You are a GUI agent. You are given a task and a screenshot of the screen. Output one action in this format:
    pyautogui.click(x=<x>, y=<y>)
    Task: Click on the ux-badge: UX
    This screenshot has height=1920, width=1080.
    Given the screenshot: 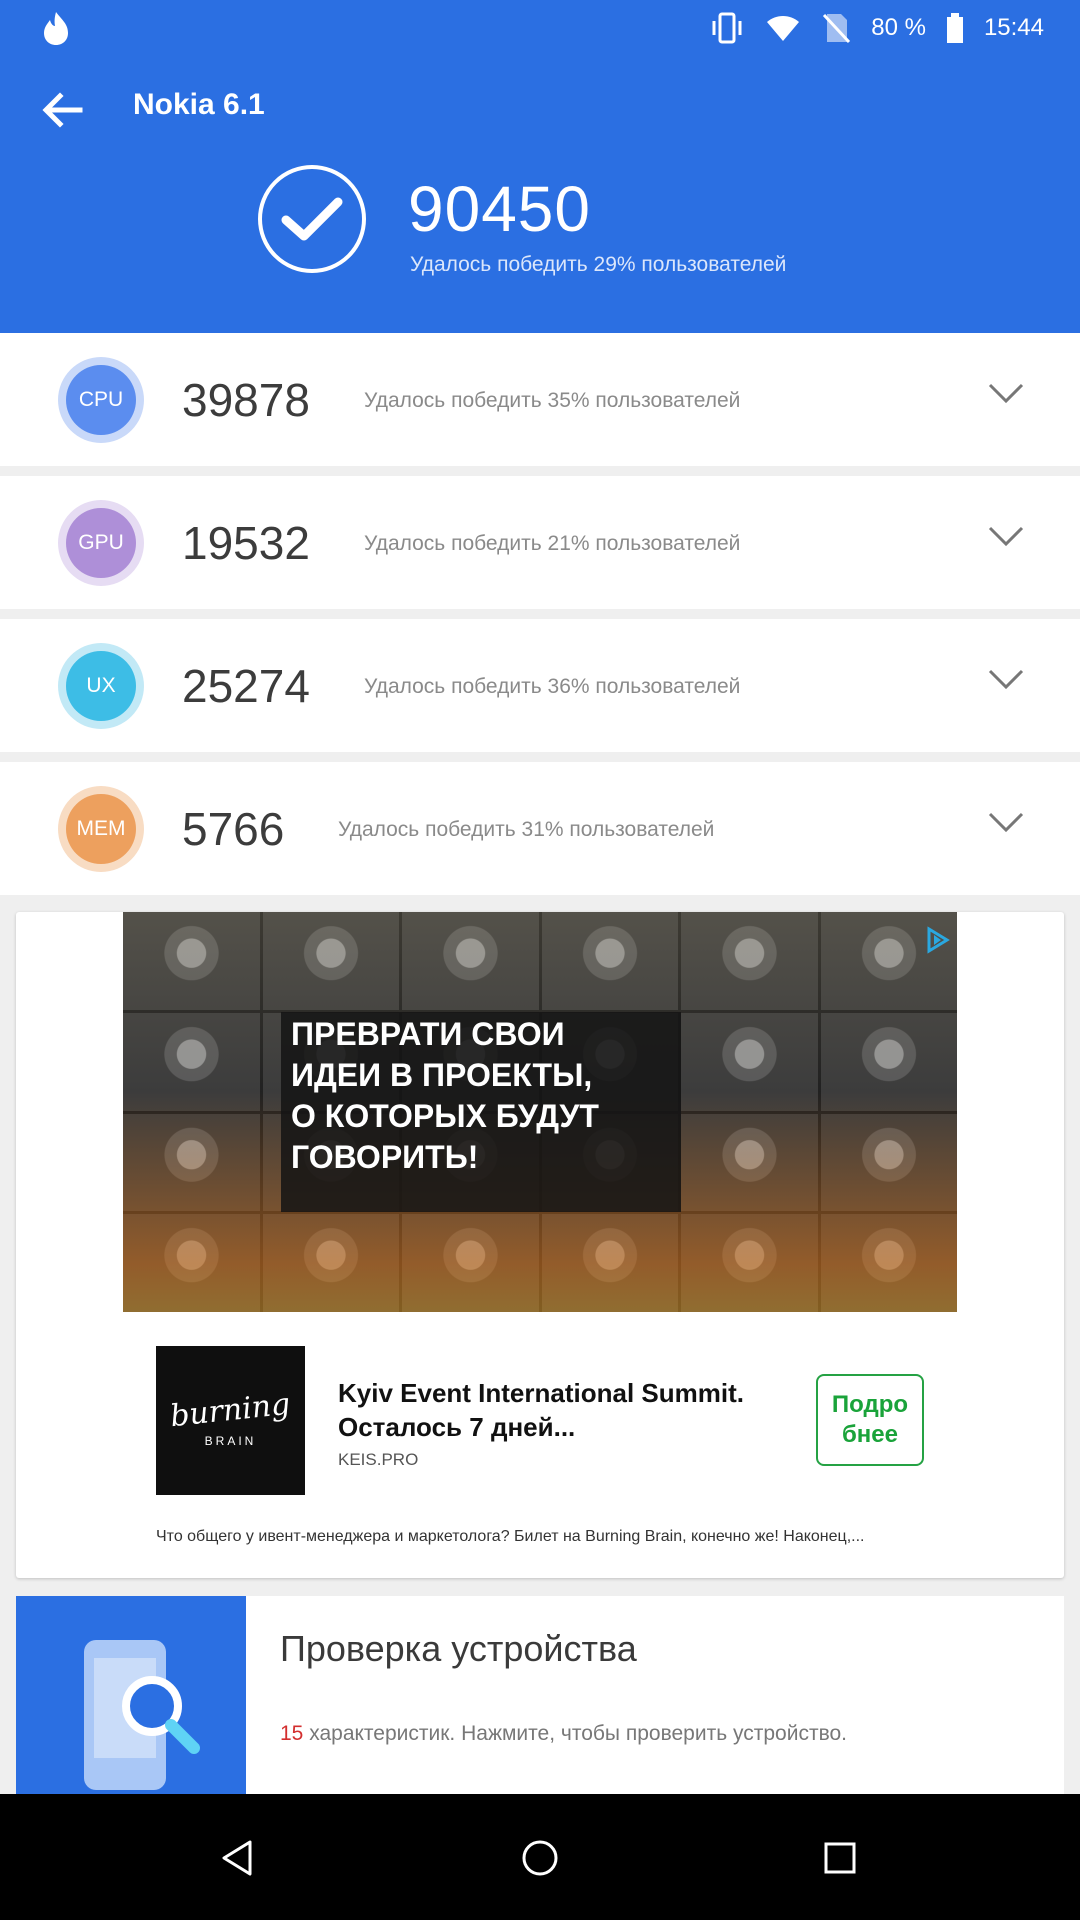 What is the action you would take?
    pyautogui.click(x=101, y=686)
    